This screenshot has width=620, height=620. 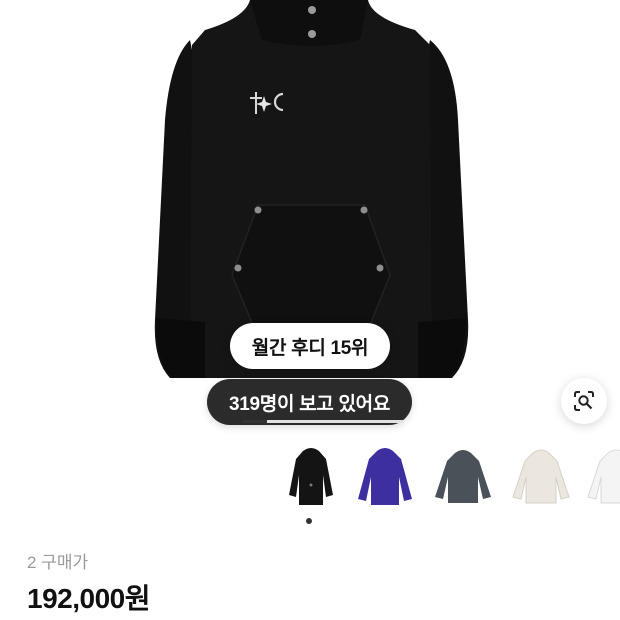 I want to click on thumbnail-gray-hoodie, so click(x=463, y=476).